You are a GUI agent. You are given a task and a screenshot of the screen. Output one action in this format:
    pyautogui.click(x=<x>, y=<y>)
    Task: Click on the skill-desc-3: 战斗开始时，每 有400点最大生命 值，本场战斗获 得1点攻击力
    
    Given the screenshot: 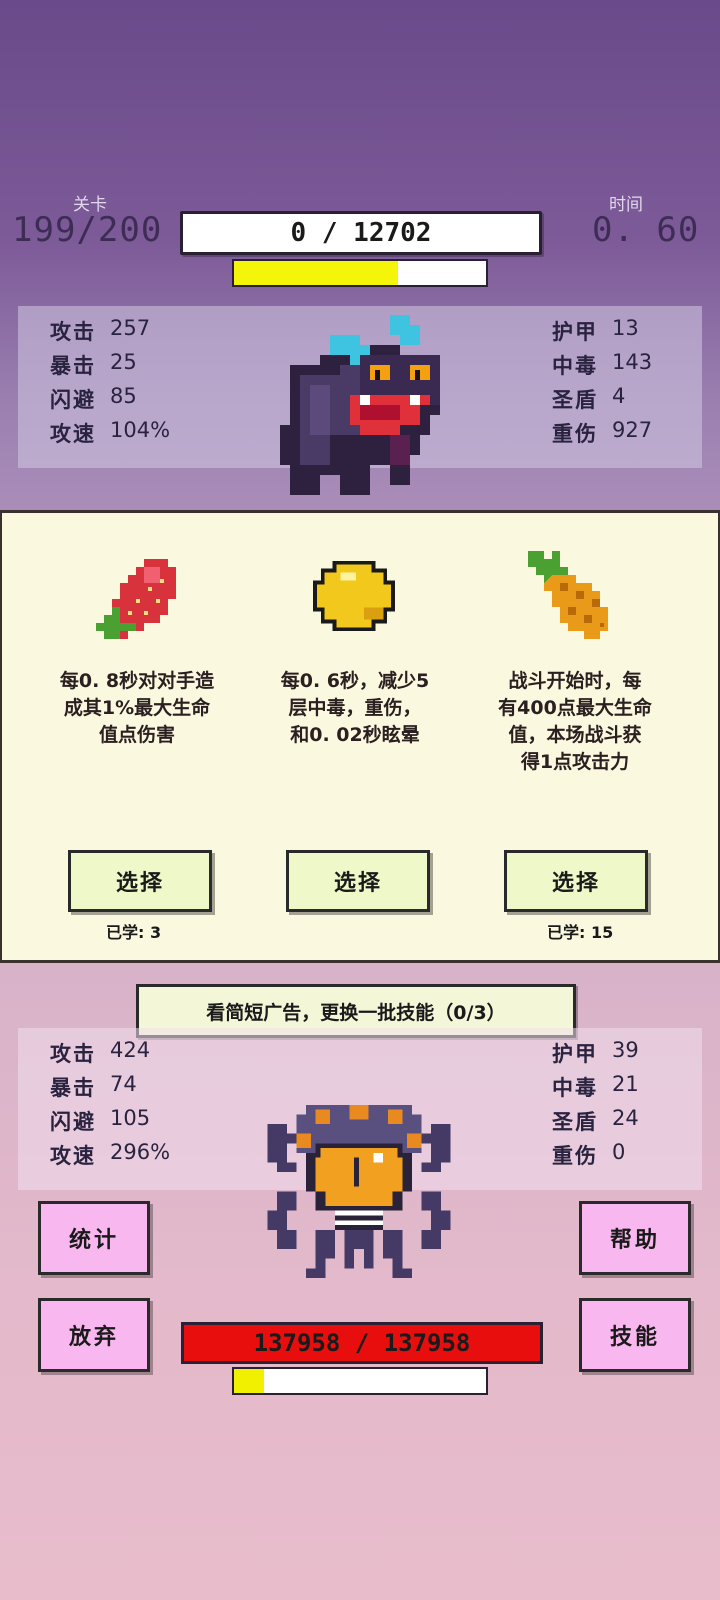 What is the action you would take?
    pyautogui.click(x=575, y=721)
    